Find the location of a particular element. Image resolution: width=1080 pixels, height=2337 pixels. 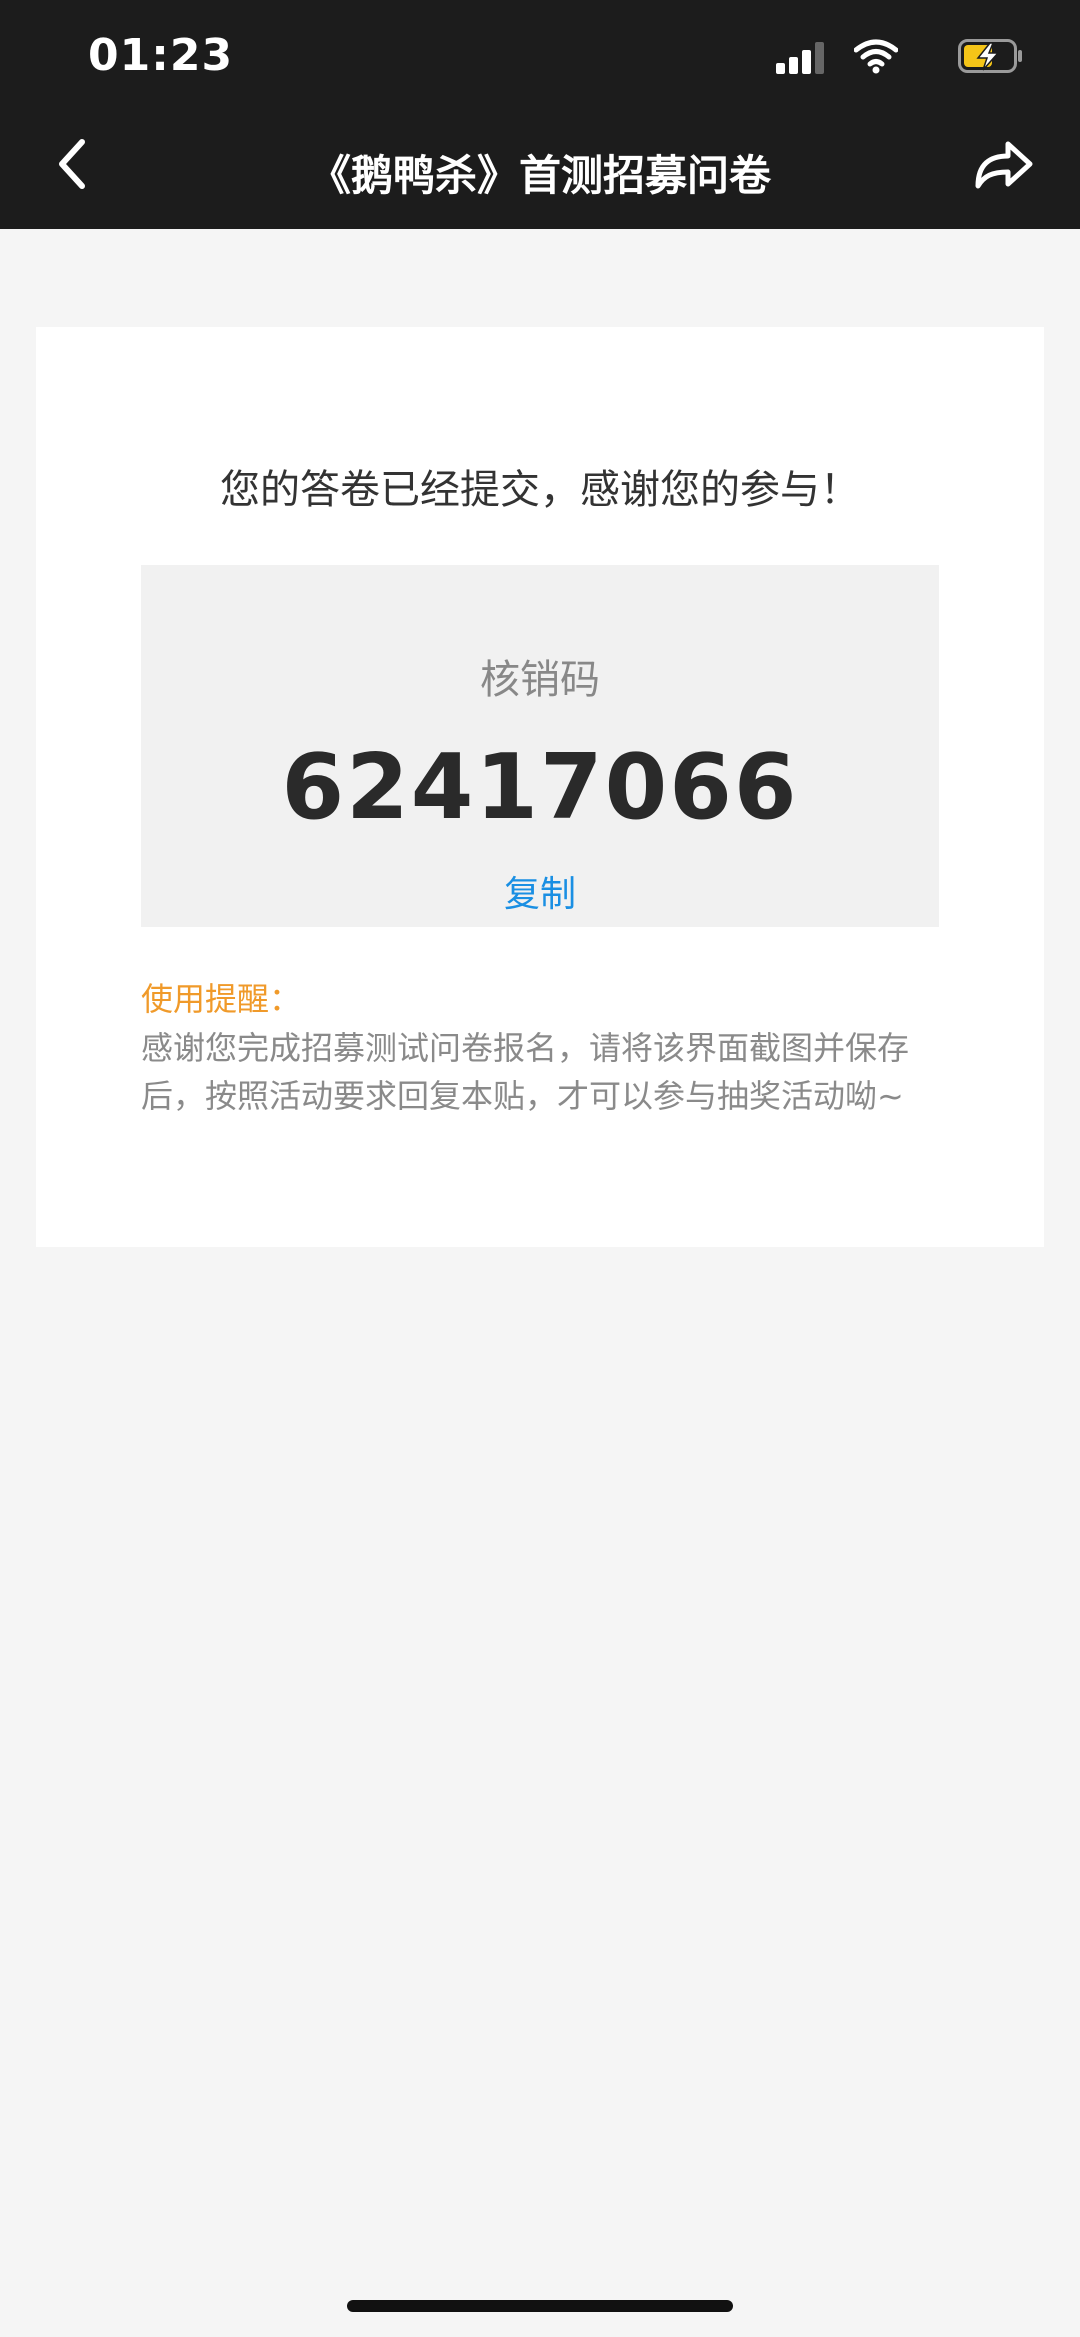

top-bar: 01:23 《鹅鸭杀》首测招募问卷 is located at coordinates (540, 114).